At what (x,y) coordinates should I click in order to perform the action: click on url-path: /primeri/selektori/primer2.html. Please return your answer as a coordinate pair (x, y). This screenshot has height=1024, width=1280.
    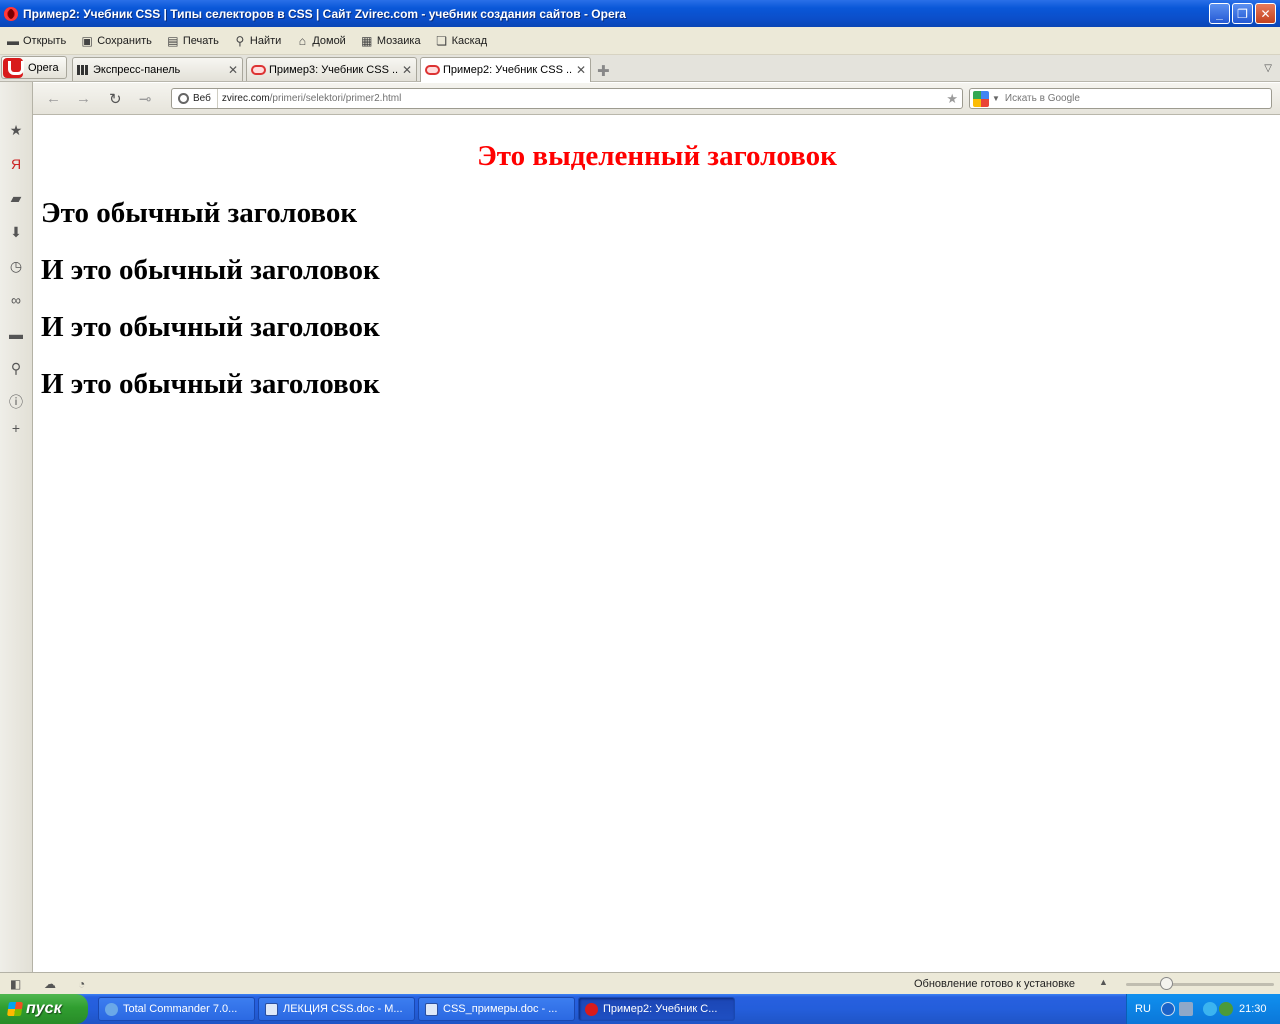
    Looking at the image, I should click on (335, 98).